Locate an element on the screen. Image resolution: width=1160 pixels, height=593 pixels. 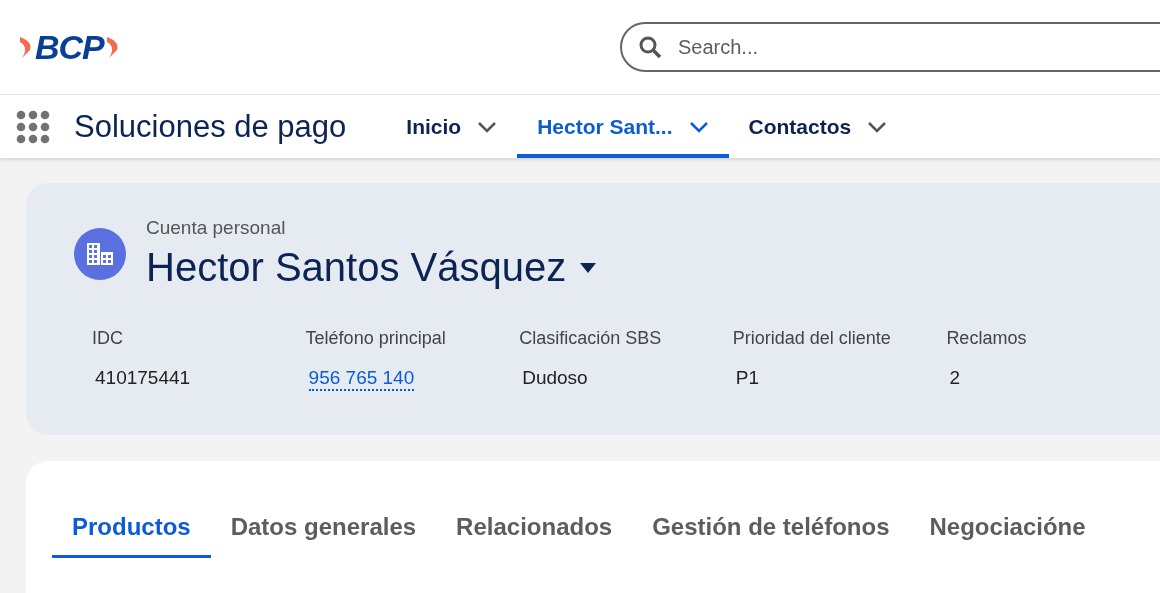
detail-tab: Productos is located at coordinates (131, 531).